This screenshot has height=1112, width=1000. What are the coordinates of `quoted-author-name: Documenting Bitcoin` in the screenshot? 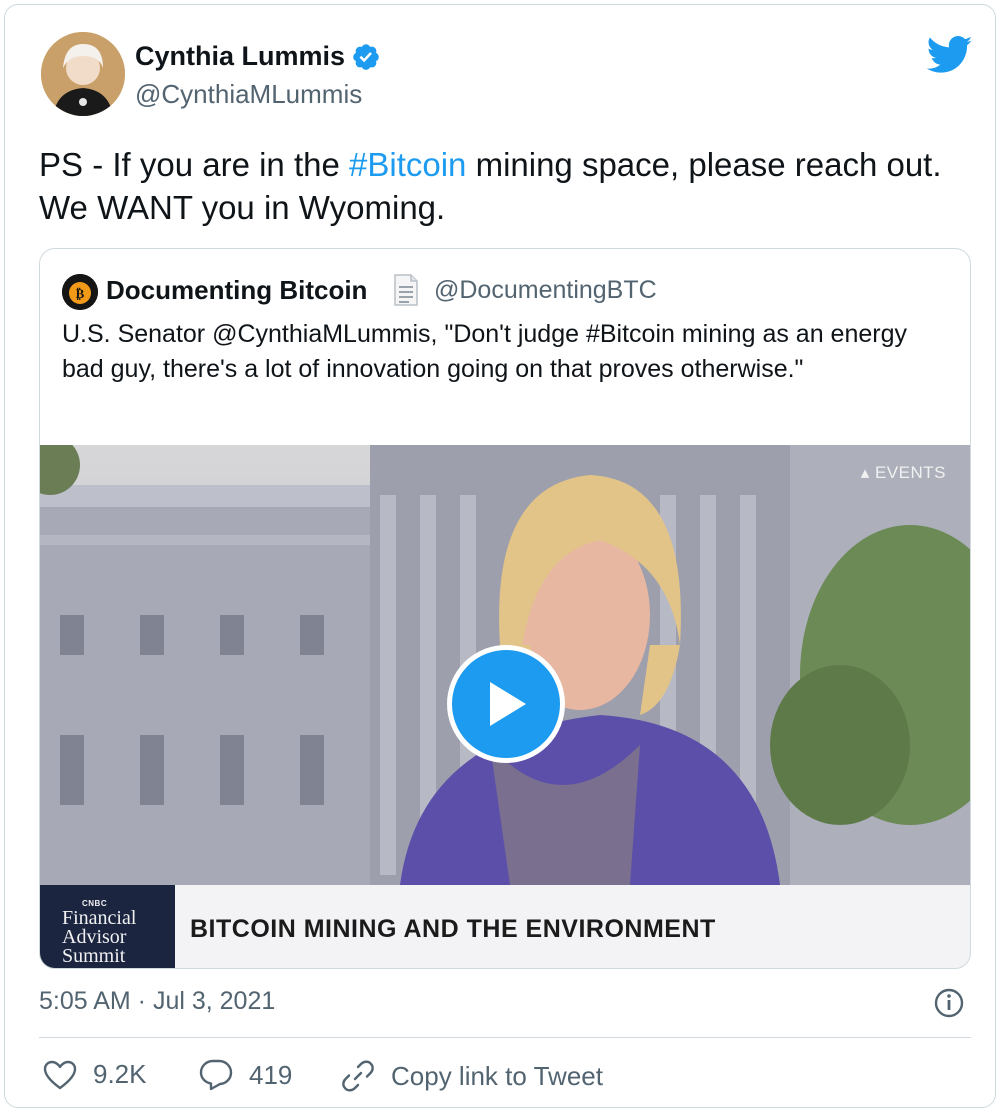 It's located at (236, 290).